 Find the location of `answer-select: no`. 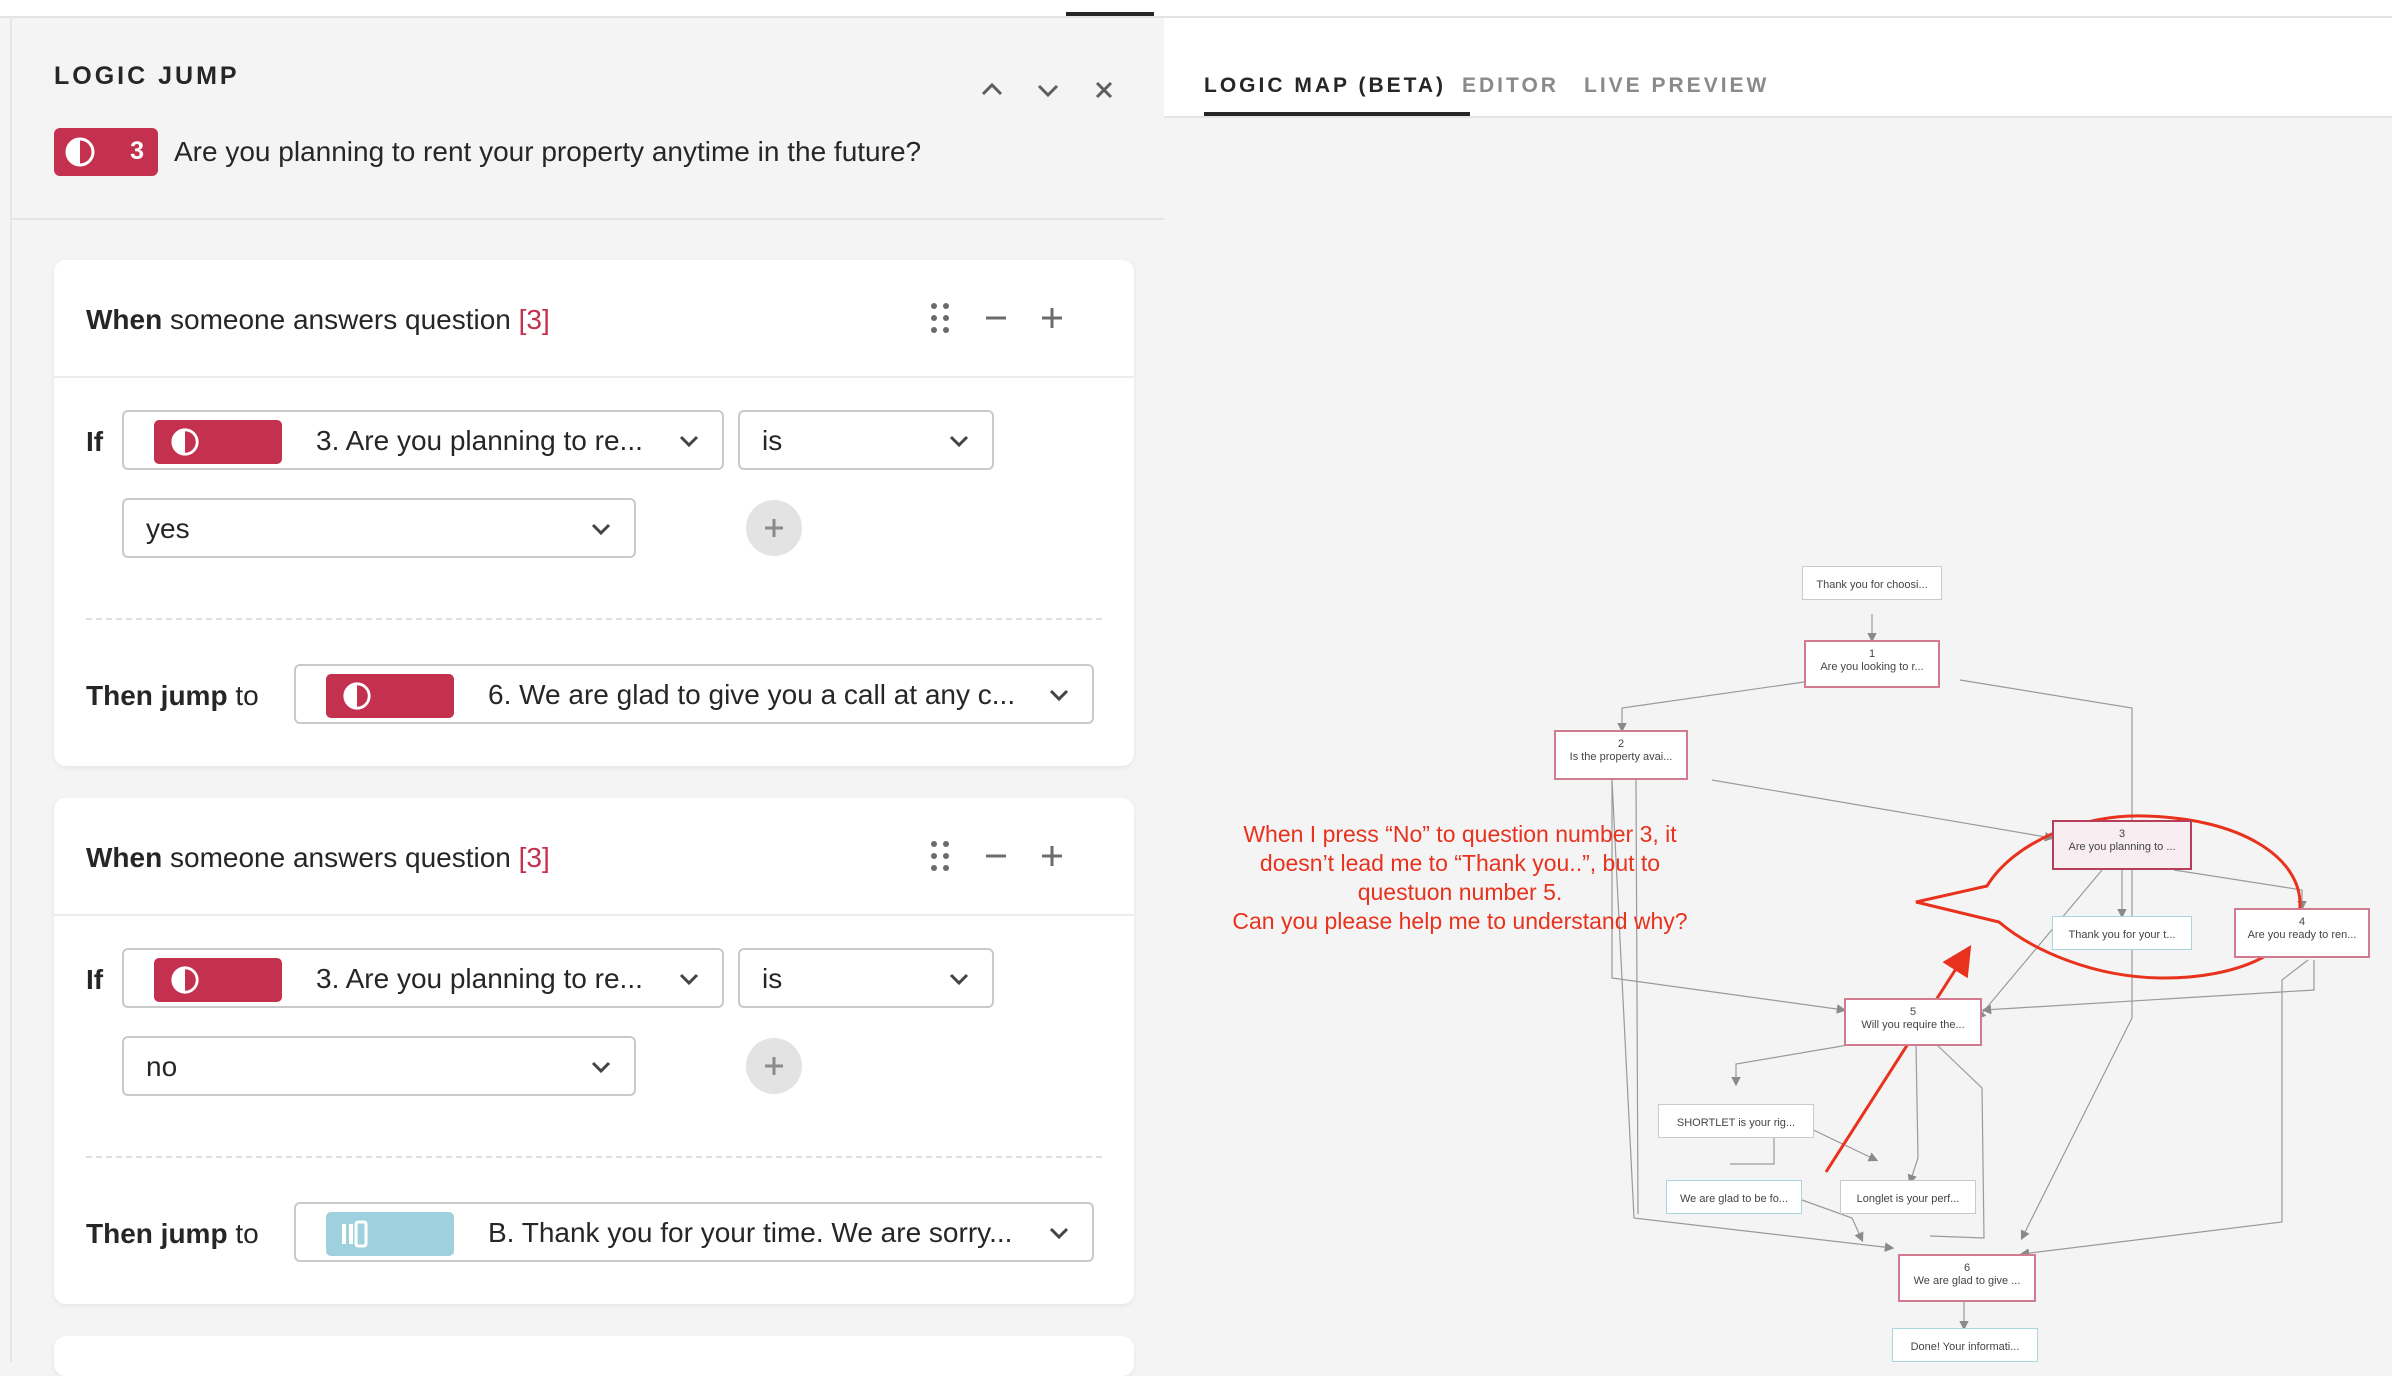

answer-select: no is located at coordinates (379, 1066).